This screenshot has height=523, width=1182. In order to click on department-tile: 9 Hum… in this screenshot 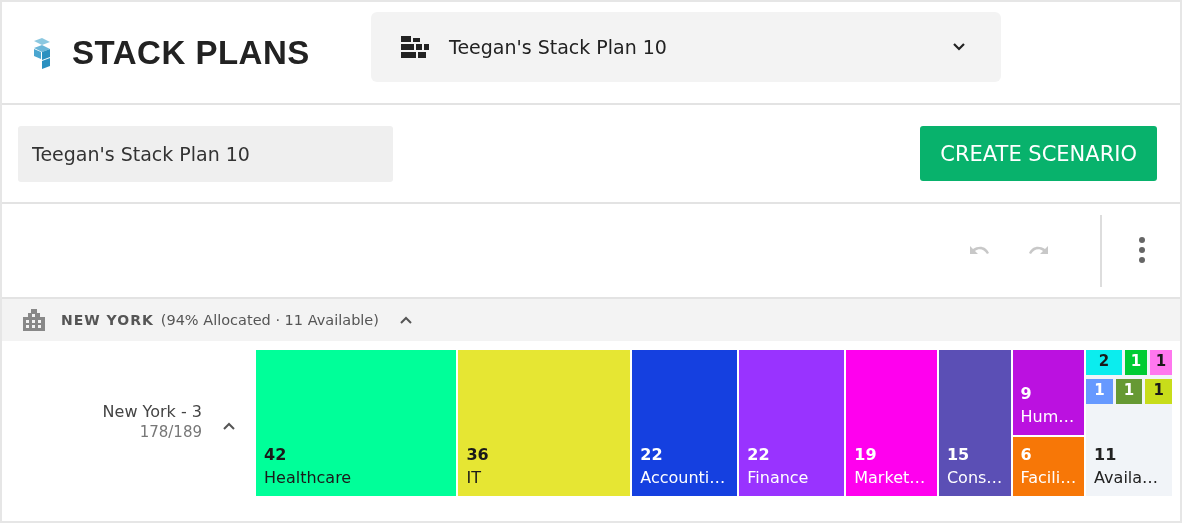, I will do `click(1048, 393)`.